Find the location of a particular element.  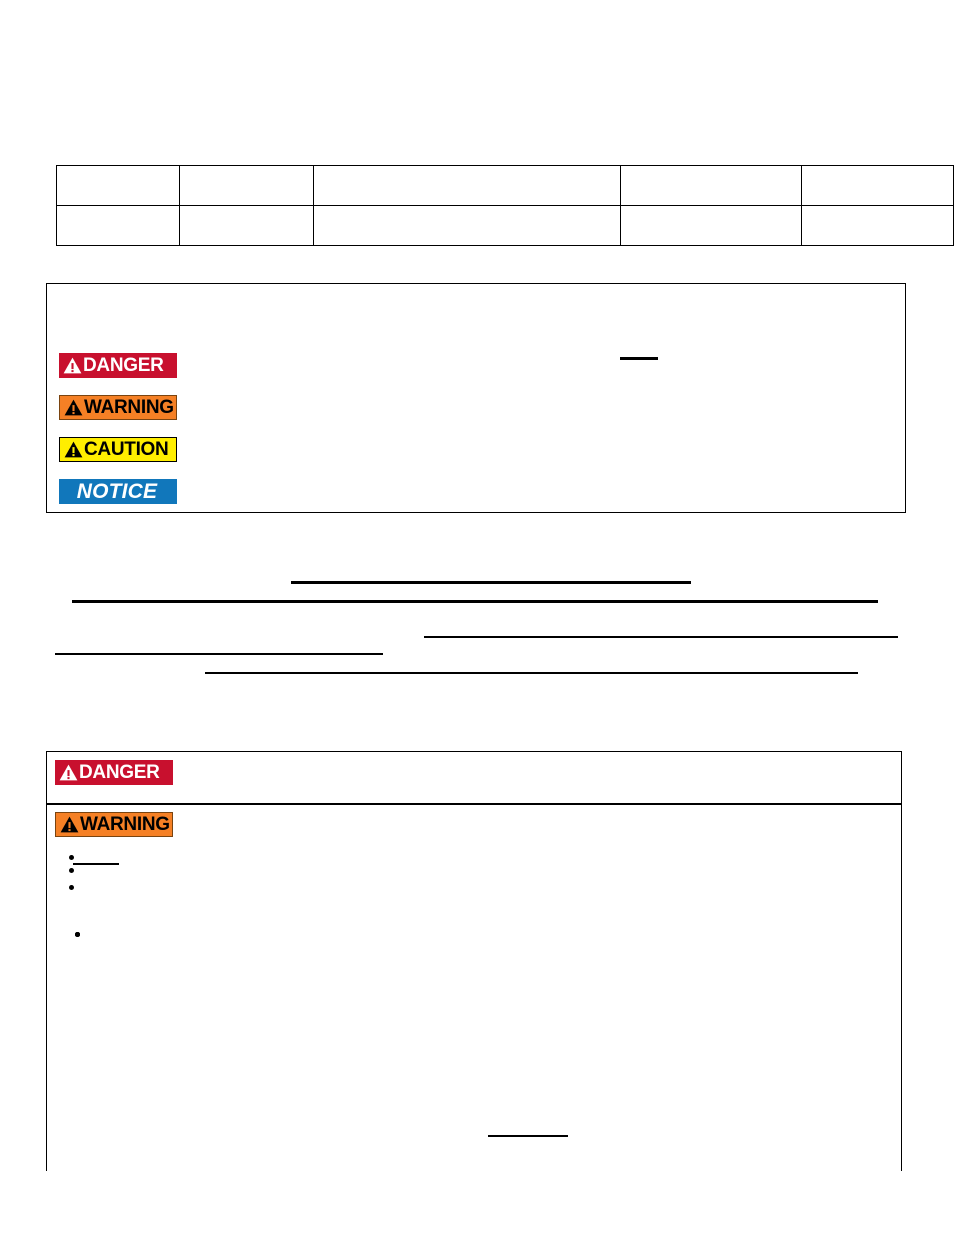

legend-row-list: DANGER WARNING CAUTION NOTICE is located at coordinates (126, 428).